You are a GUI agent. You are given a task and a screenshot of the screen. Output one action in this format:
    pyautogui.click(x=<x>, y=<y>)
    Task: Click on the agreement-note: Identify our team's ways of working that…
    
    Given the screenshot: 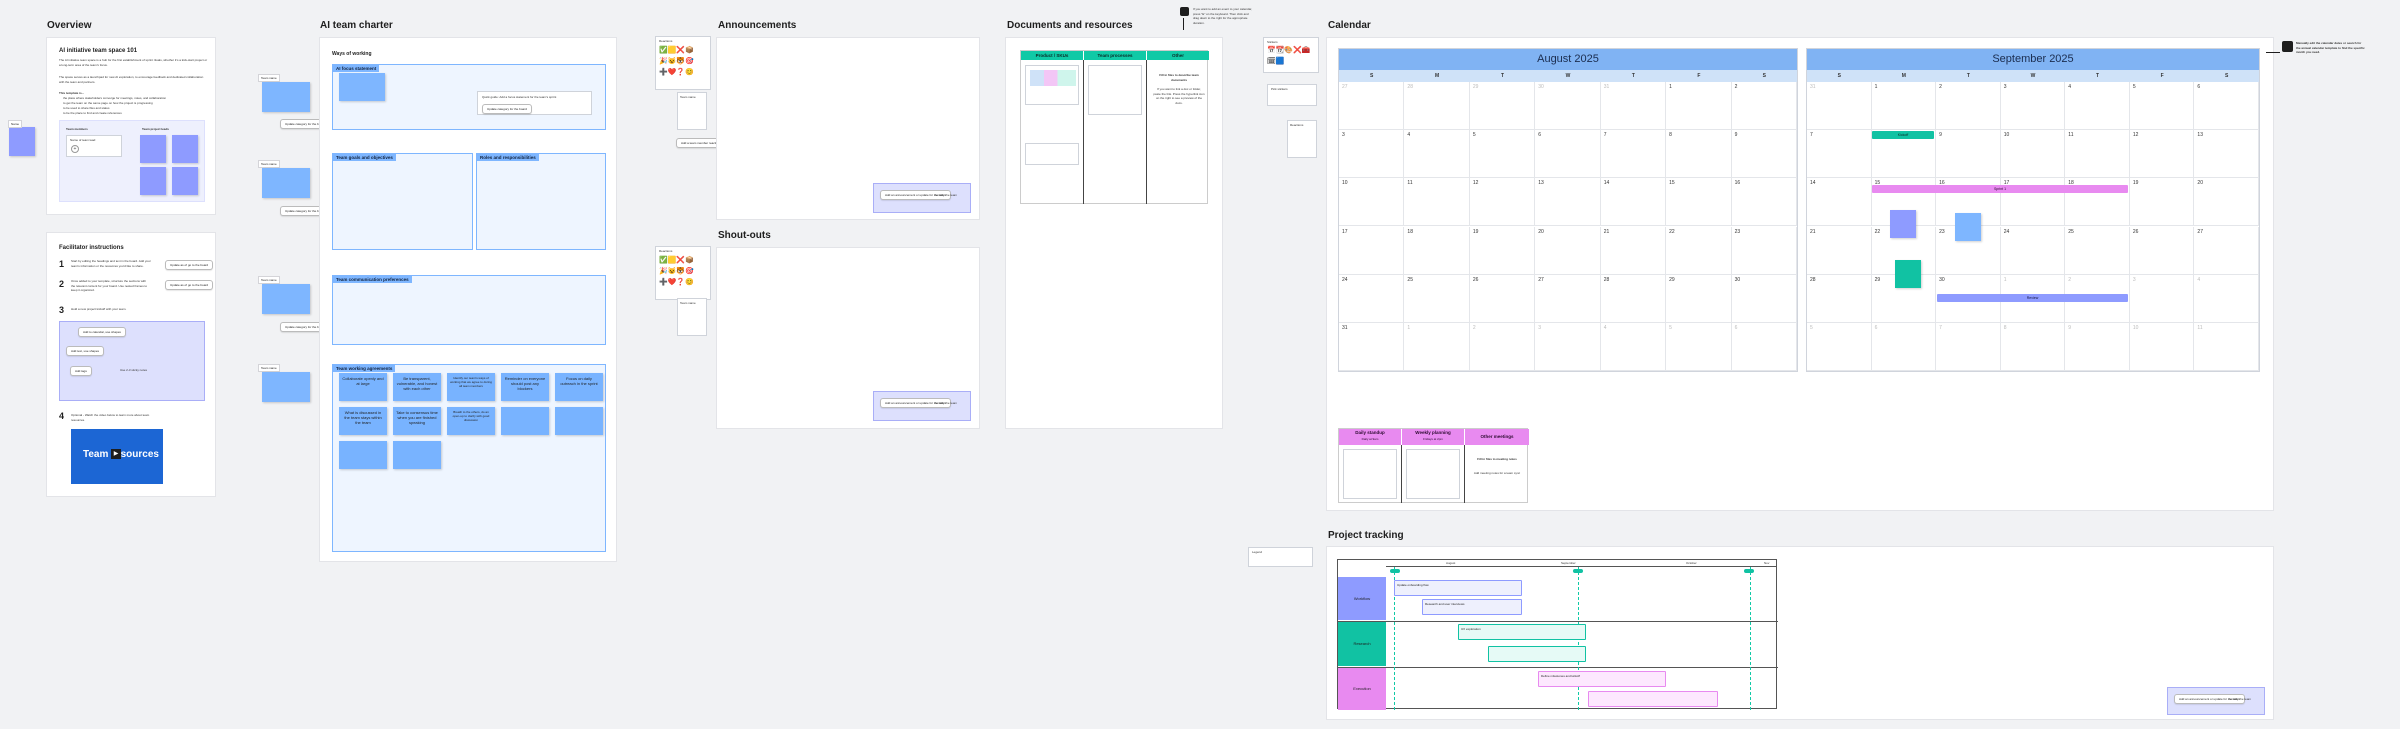 What is the action you would take?
    pyautogui.click(x=471, y=387)
    